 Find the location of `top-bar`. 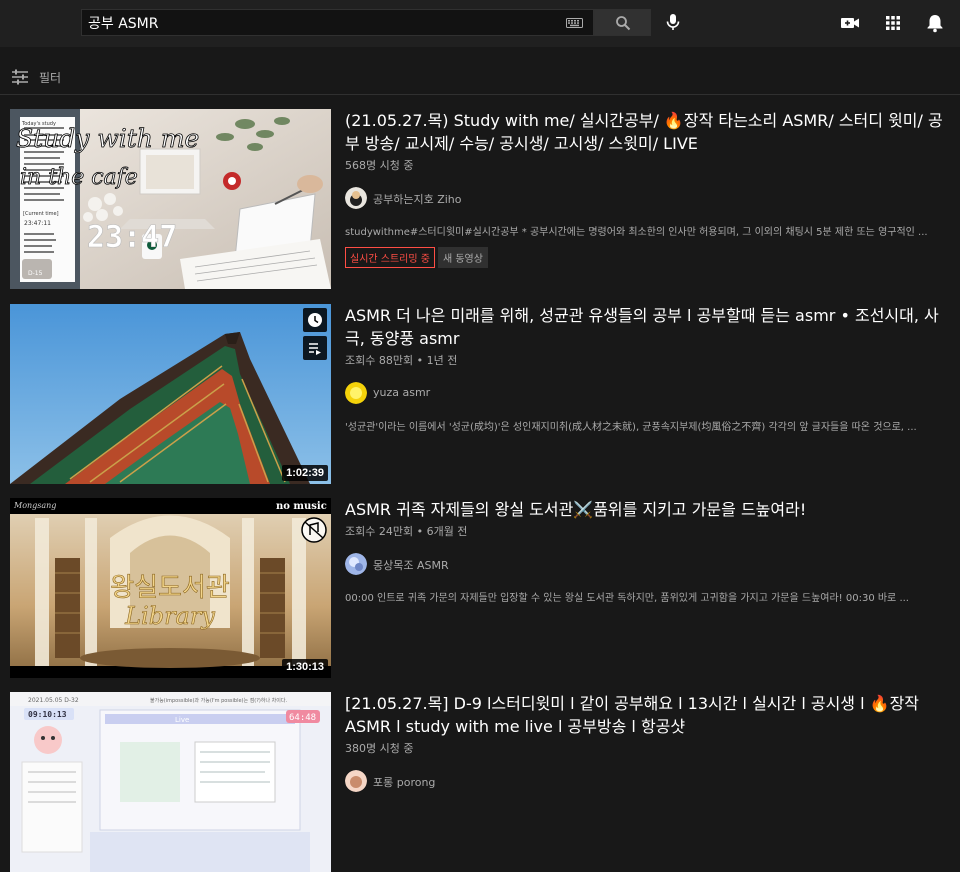

top-bar is located at coordinates (480, 23).